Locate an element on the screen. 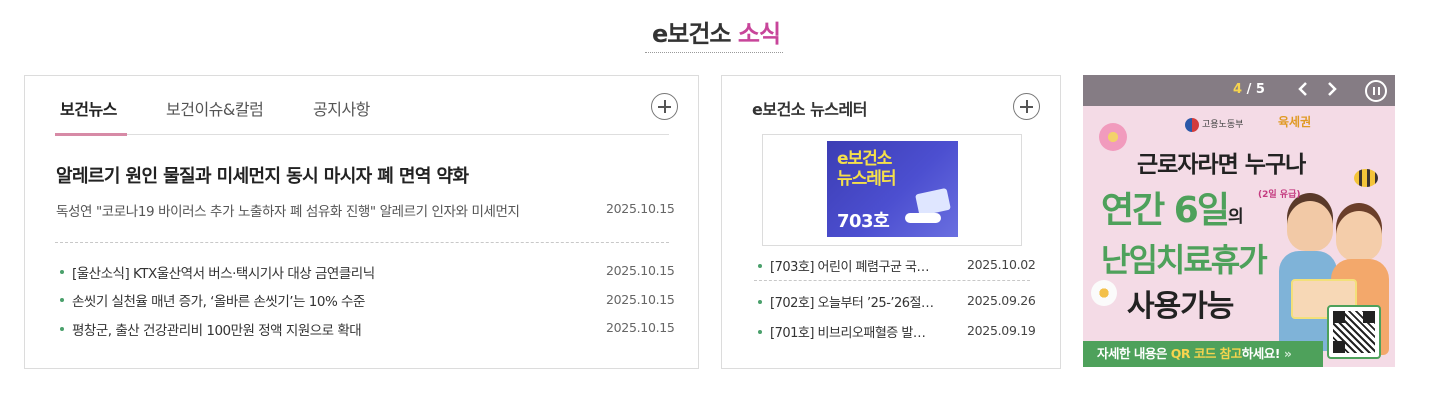 The image size is (1432, 405). section-title-main: e보건소 is located at coordinates (691, 34).